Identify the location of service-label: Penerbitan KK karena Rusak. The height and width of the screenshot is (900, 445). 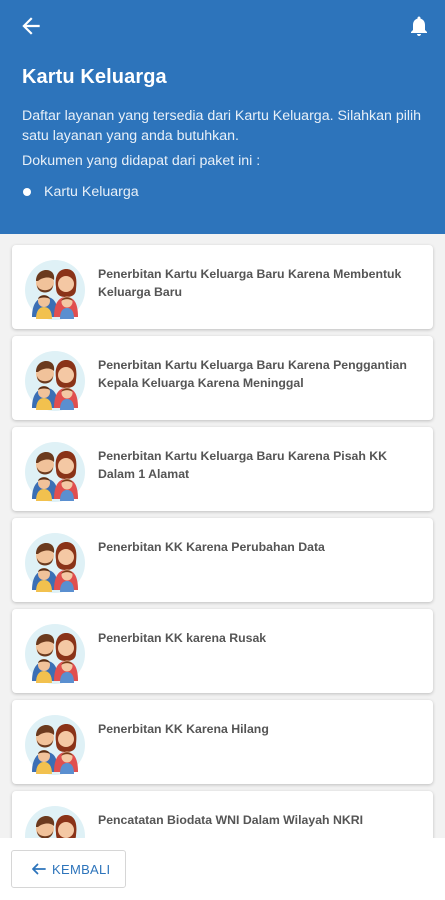
(182, 638).